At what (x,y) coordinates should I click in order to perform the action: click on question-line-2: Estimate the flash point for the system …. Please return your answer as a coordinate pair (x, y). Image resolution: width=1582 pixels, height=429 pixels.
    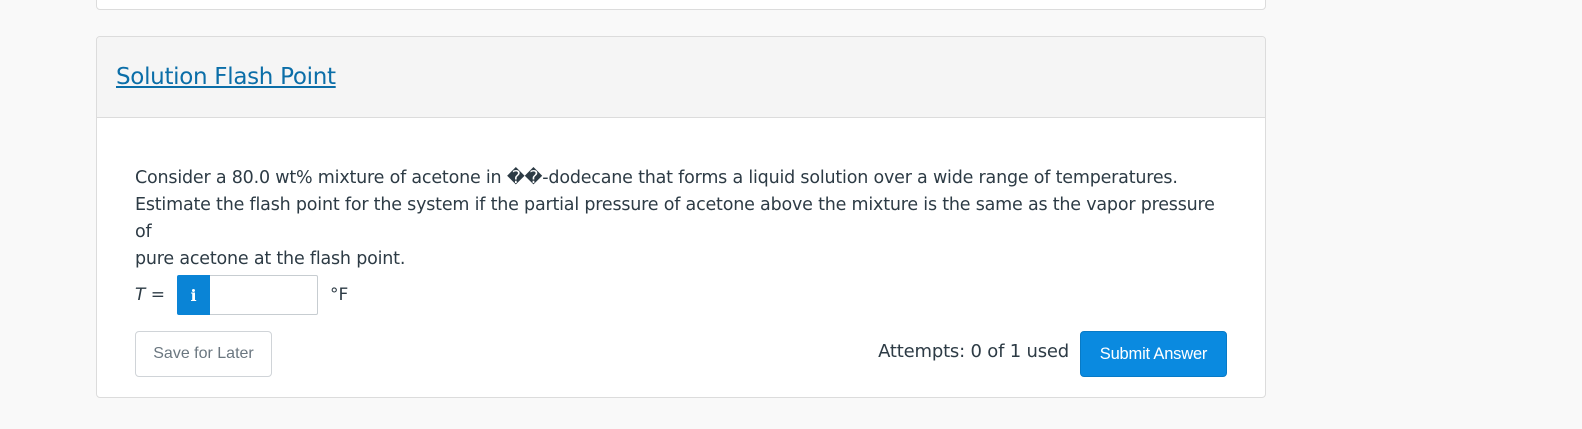
    Looking at the image, I should click on (675, 218).